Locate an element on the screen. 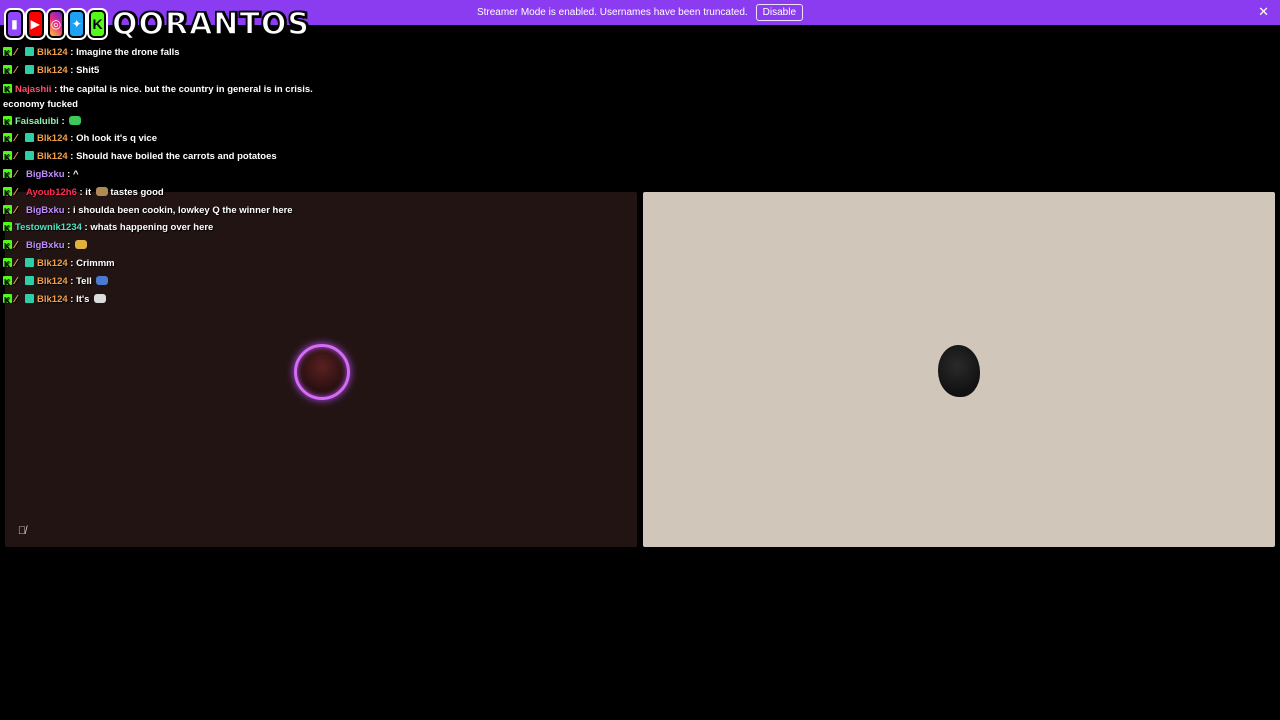 The image size is (1280, 720). chat-text: : whats happening over here is located at coordinates (147, 228).